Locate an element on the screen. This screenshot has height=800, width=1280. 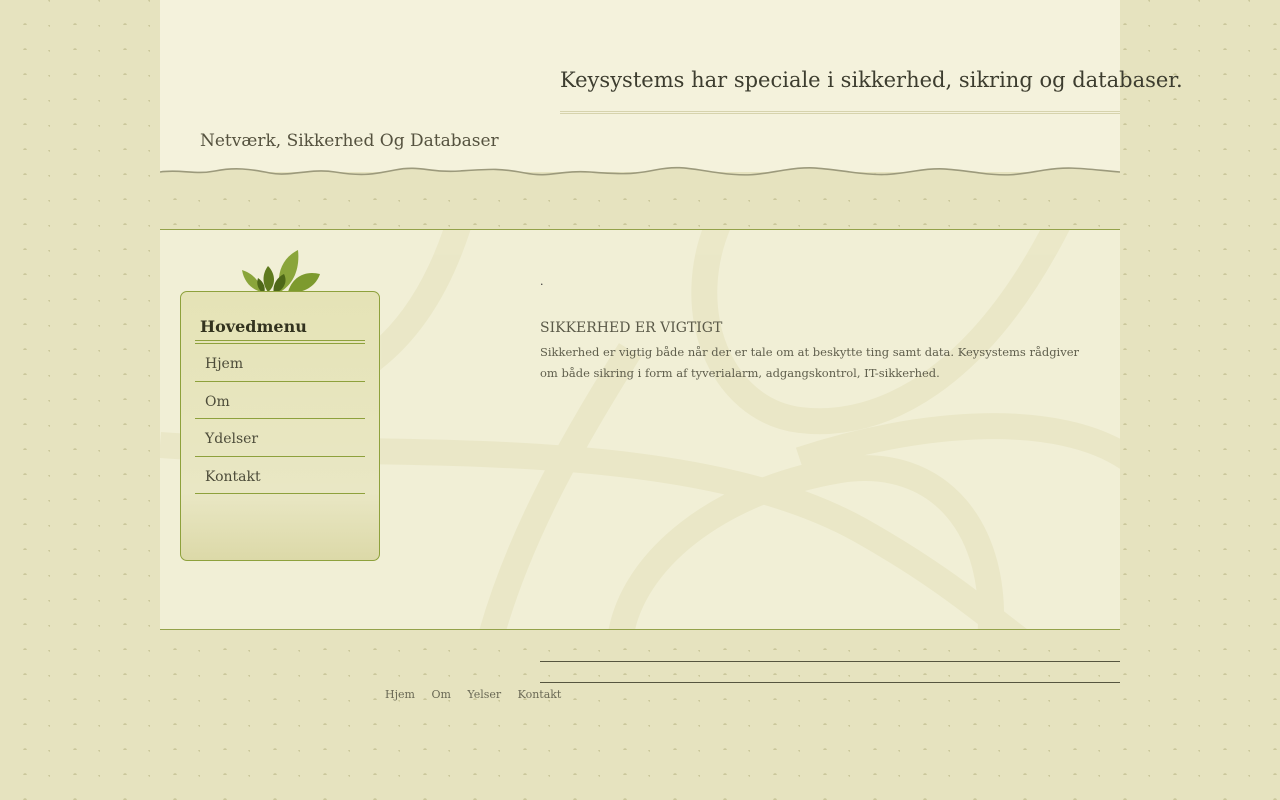
site-title: Netværk, Sikkerhed Og Databaser is located at coordinates (349, 141).